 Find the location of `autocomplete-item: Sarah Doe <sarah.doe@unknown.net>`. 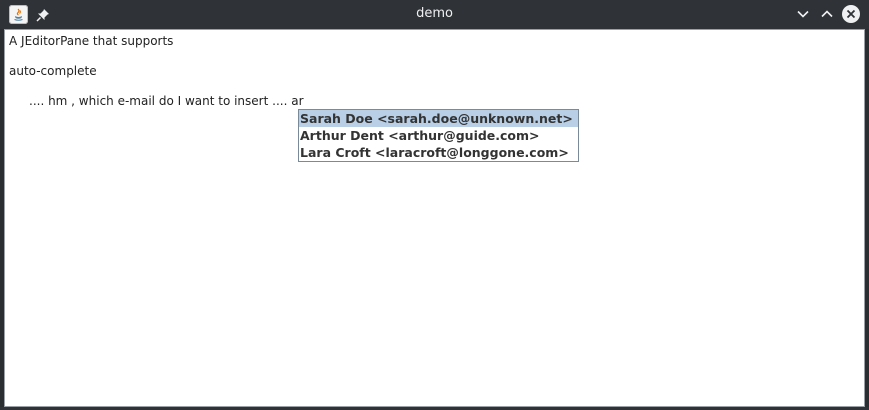

autocomplete-item: Sarah Doe <sarah.doe@unknown.net> is located at coordinates (438, 118).